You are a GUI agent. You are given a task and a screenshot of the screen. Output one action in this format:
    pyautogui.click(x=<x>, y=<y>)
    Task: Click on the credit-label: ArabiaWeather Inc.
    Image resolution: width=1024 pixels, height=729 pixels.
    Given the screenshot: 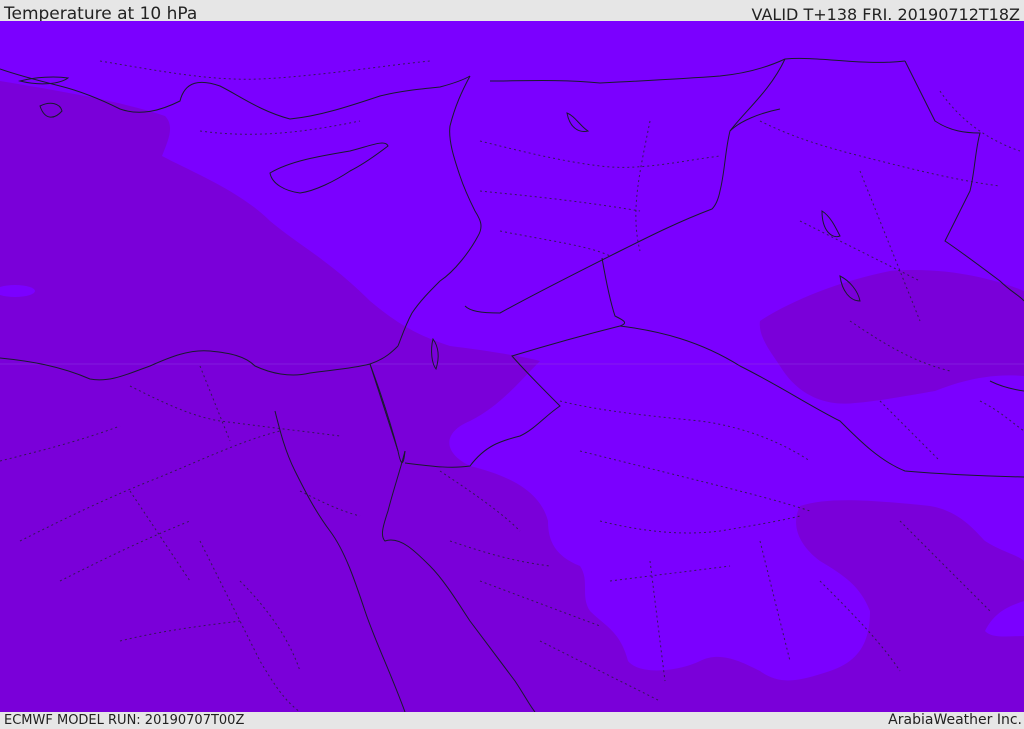 What is the action you would take?
    pyautogui.click(x=955, y=720)
    